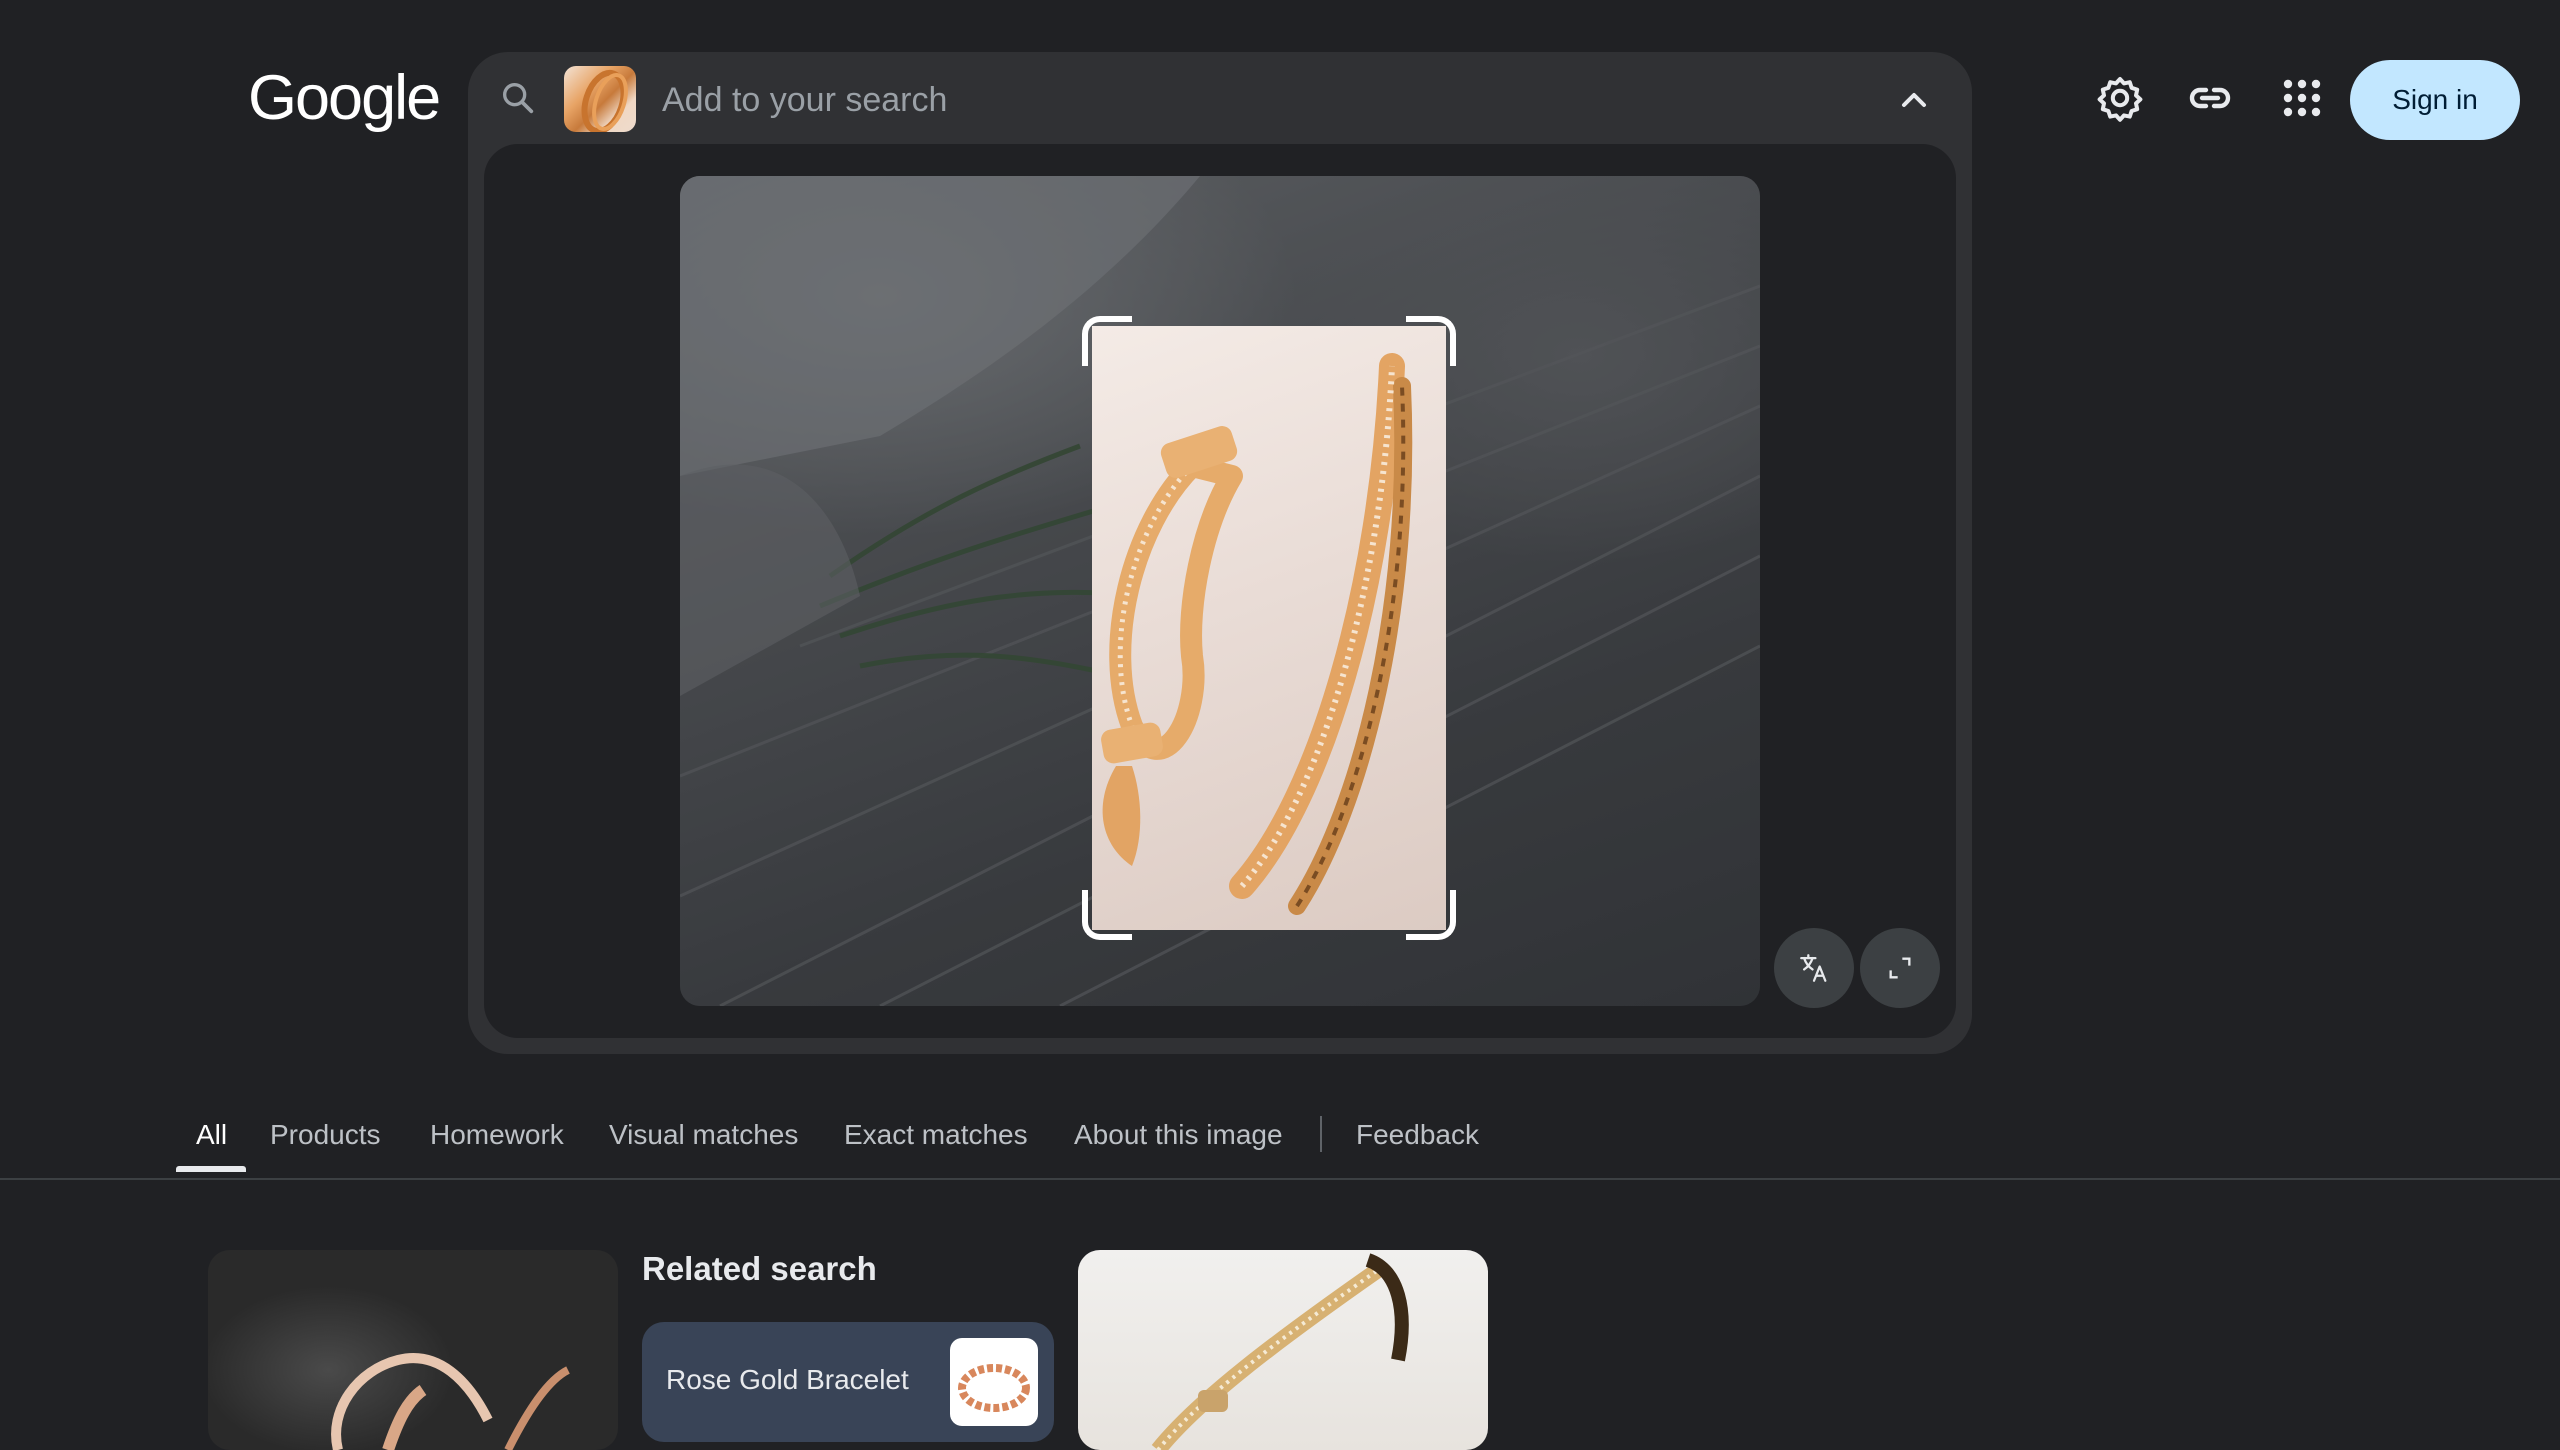 The width and height of the screenshot is (2560, 1450). I want to click on expand-icon, so click(1900, 968).